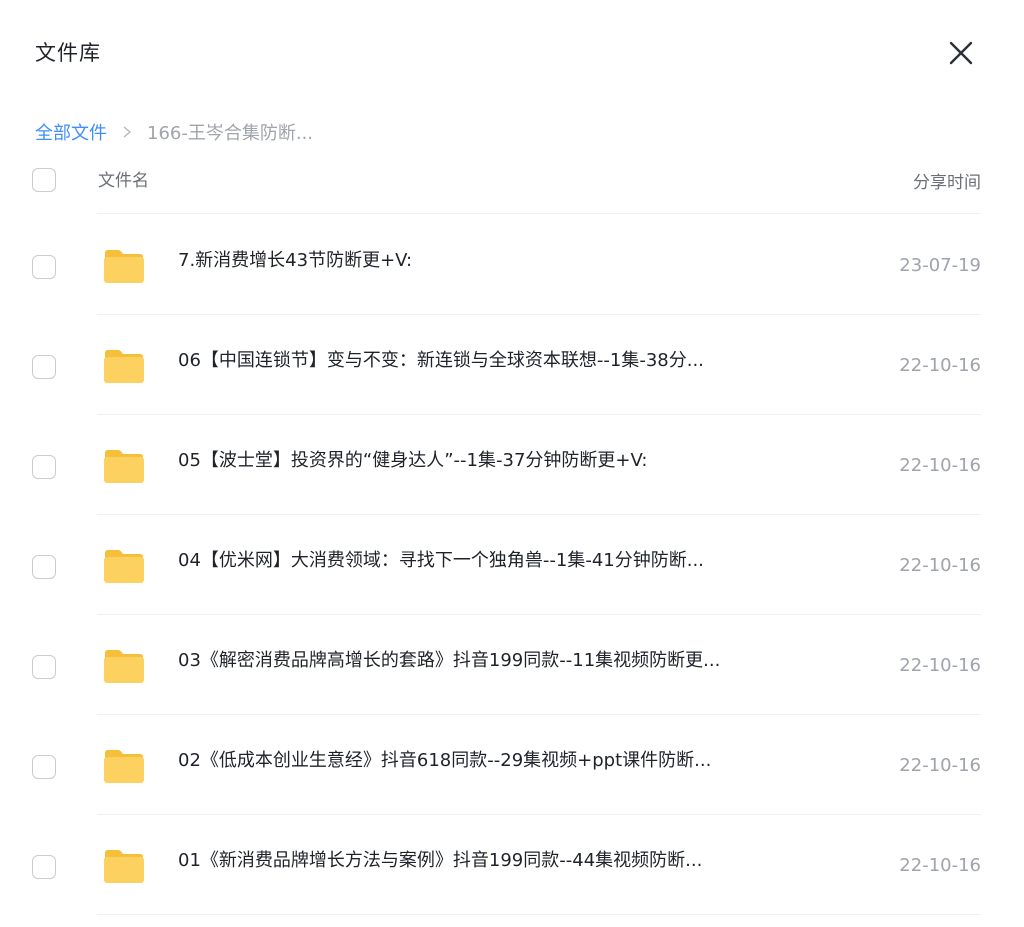  Describe the element at coordinates (44, 180) in the screenshot. I see `select-all-checkbox` at that location.